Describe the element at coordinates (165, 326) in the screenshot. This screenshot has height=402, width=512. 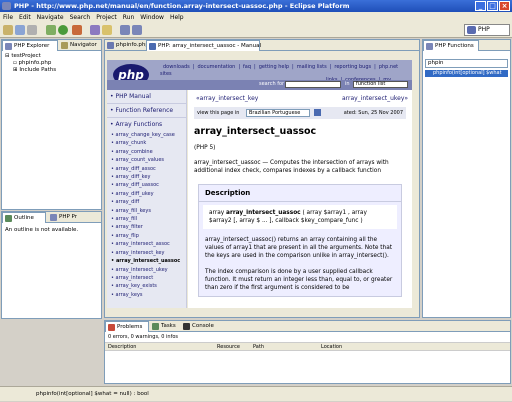
I see `tab-tasks: Tasks` at that location.